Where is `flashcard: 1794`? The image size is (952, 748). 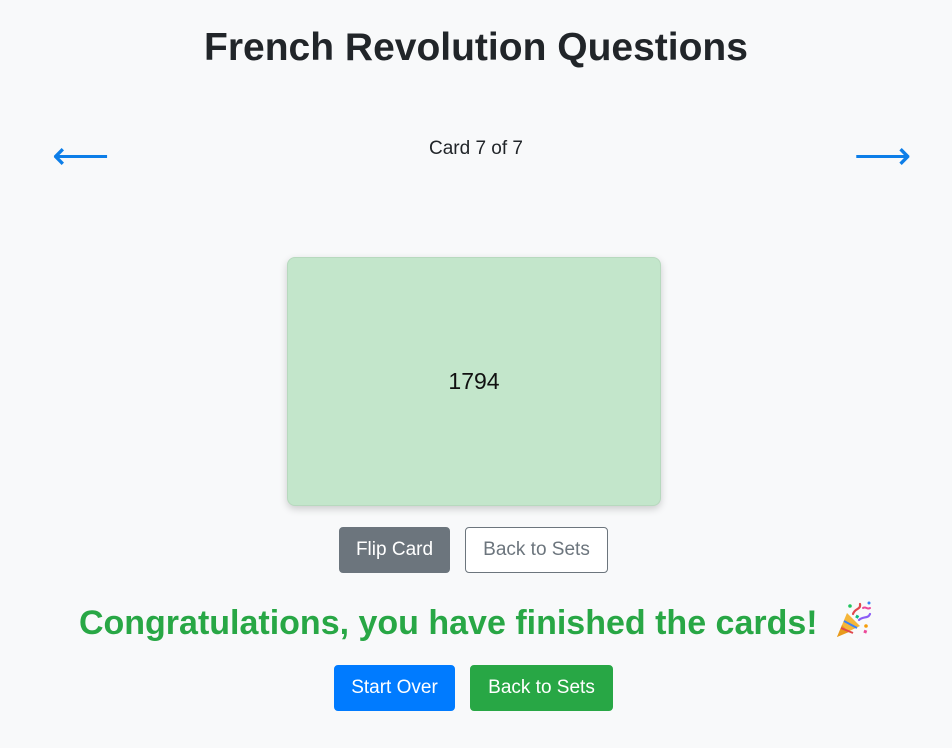 flashcard: 1794 is located at coordinates (474, 381).